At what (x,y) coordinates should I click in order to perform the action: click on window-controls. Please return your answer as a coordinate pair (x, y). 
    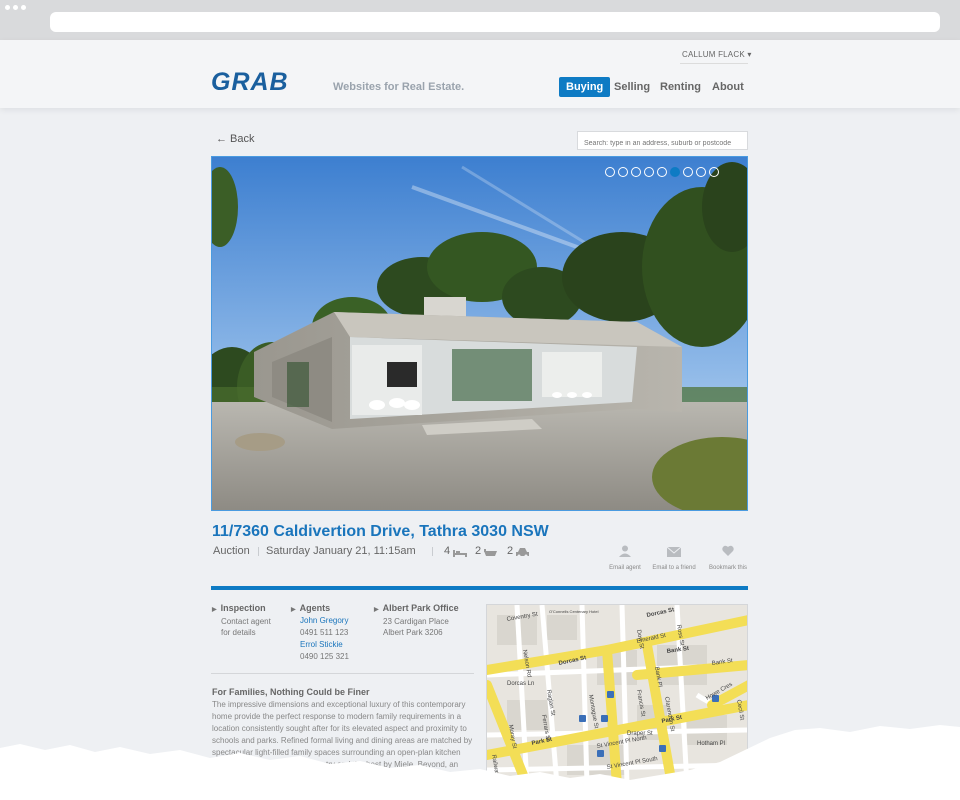
    Looking at the image, I should click on (15, 7).